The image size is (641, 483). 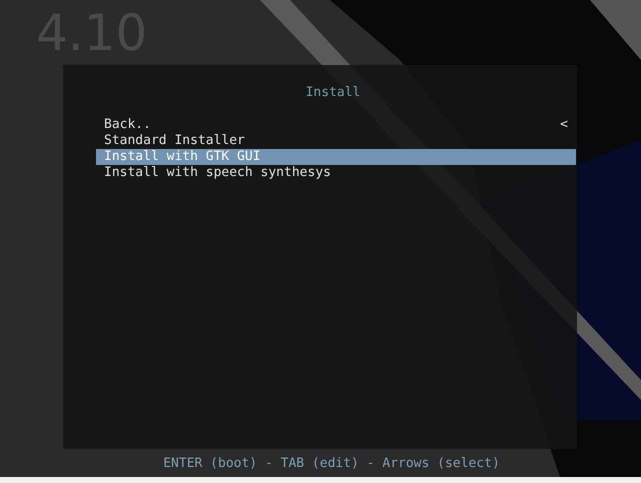 I want to click on menu-item: Back.. <, so click(x=336, y=125).